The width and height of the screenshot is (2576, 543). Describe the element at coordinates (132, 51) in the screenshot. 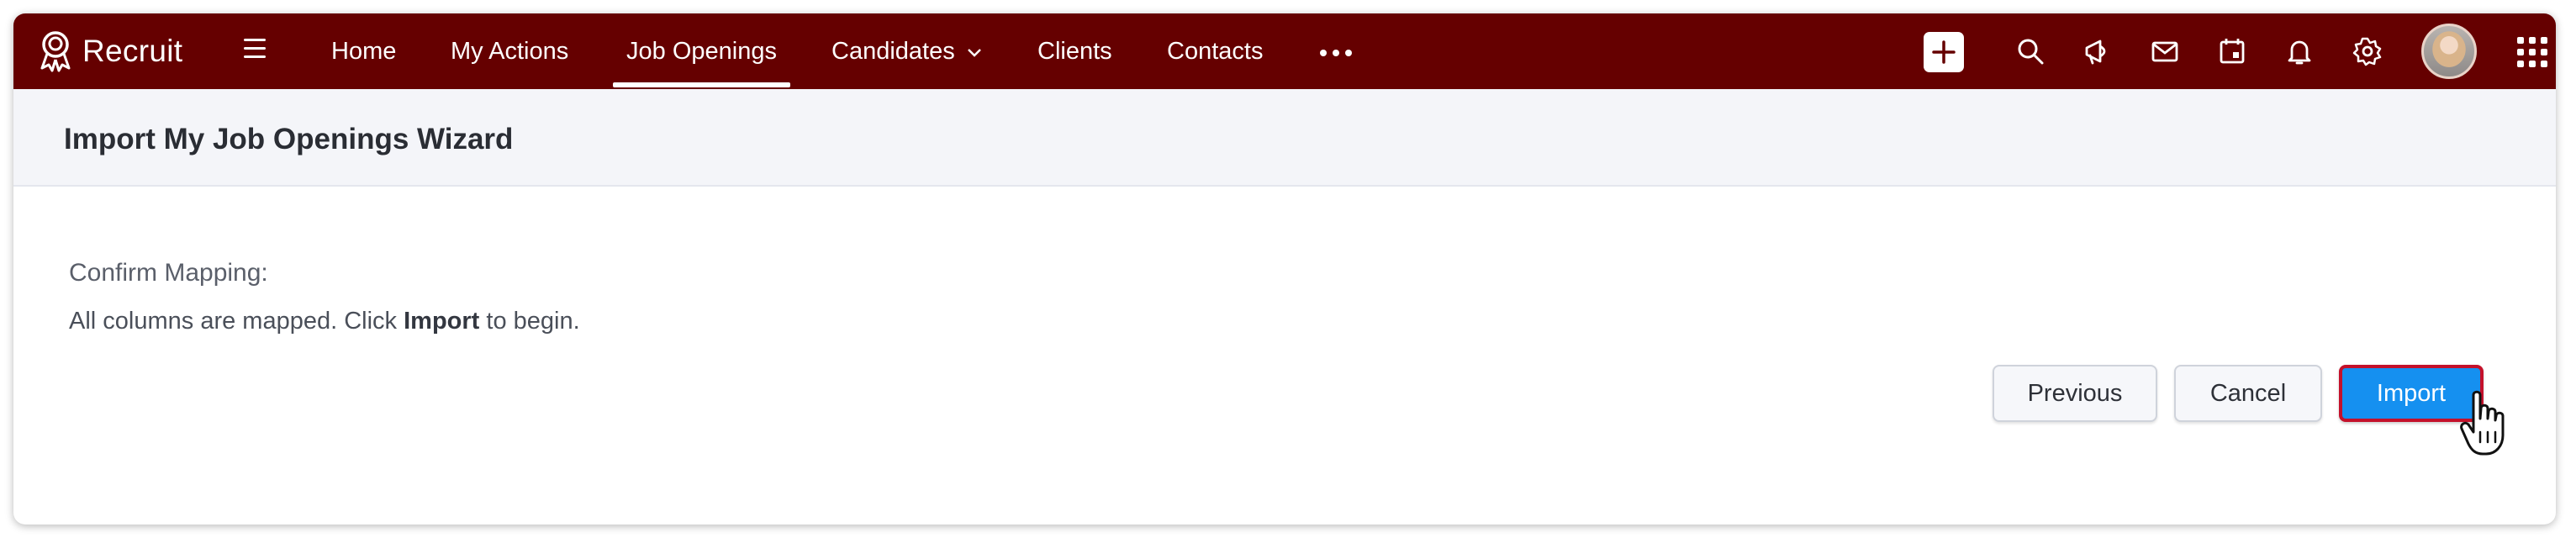

I see `app-name: Recruit` at that location.